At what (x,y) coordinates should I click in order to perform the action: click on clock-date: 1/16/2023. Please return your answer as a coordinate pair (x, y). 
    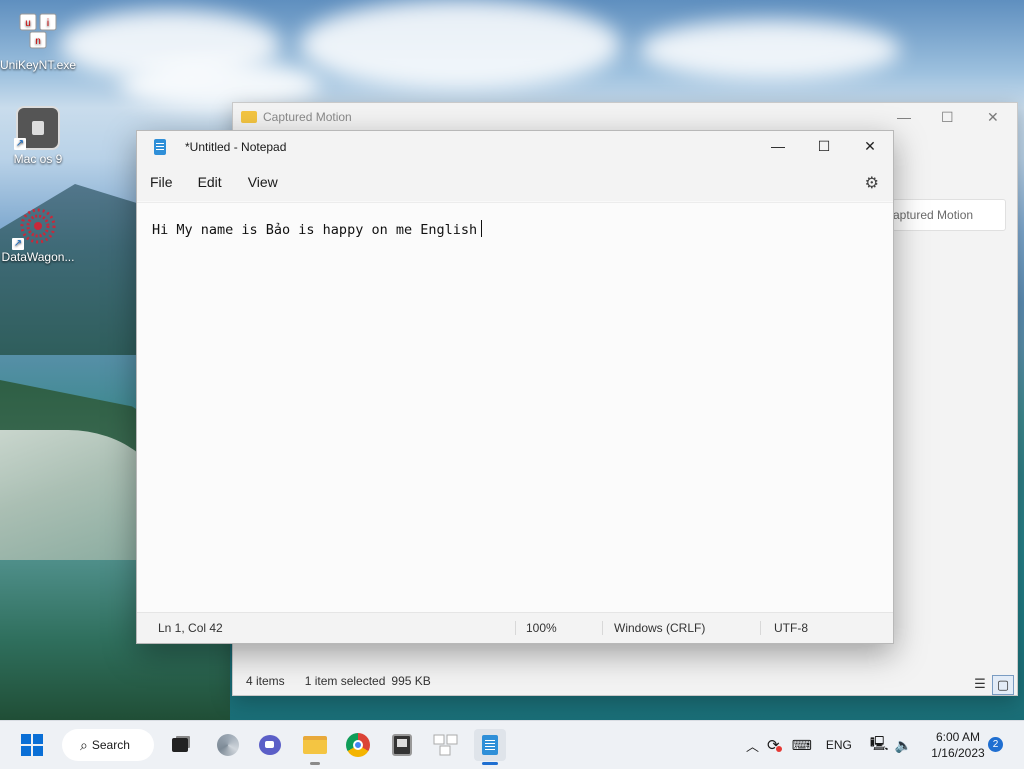
    Looking at the image, I should click on (958, 753).